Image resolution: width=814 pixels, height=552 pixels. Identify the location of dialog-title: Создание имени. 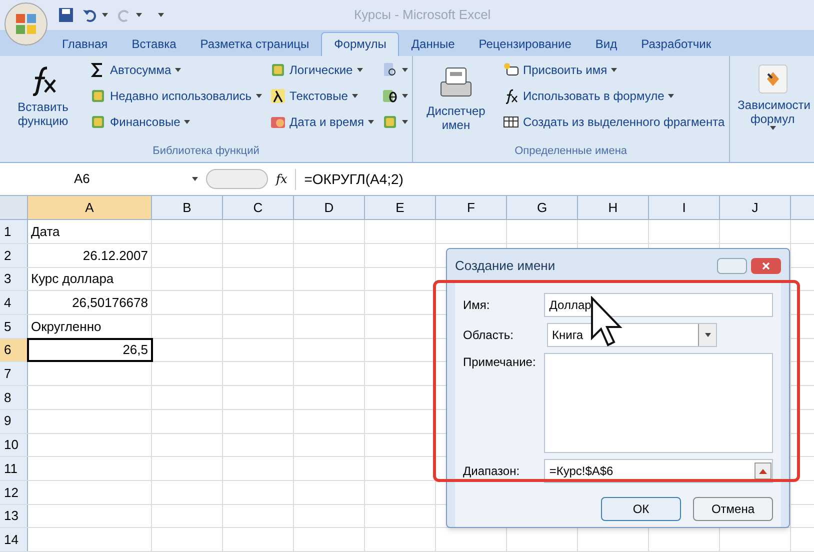
(505, 266).